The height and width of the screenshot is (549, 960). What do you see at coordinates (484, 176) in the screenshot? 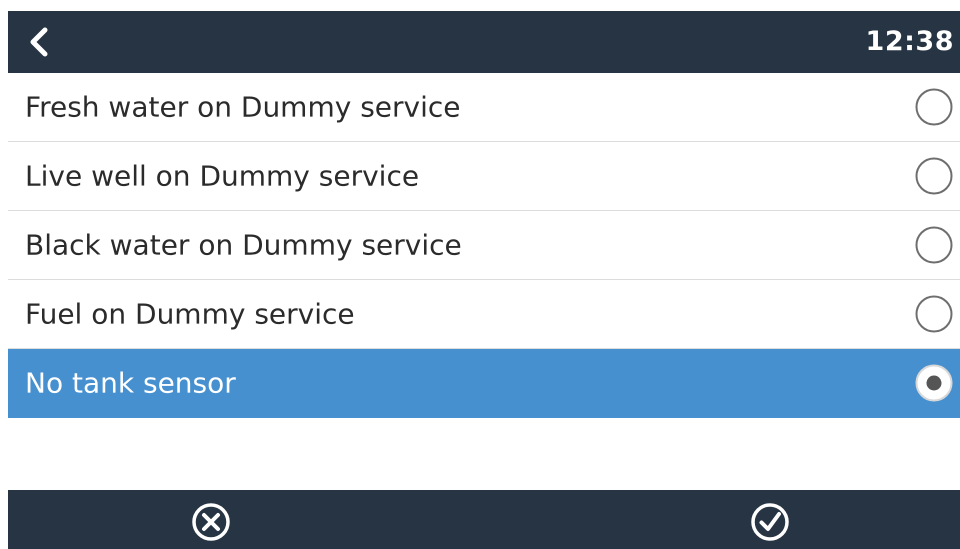
I see `list-item: Live well on Dummy service` at bounding box center [484, 176].